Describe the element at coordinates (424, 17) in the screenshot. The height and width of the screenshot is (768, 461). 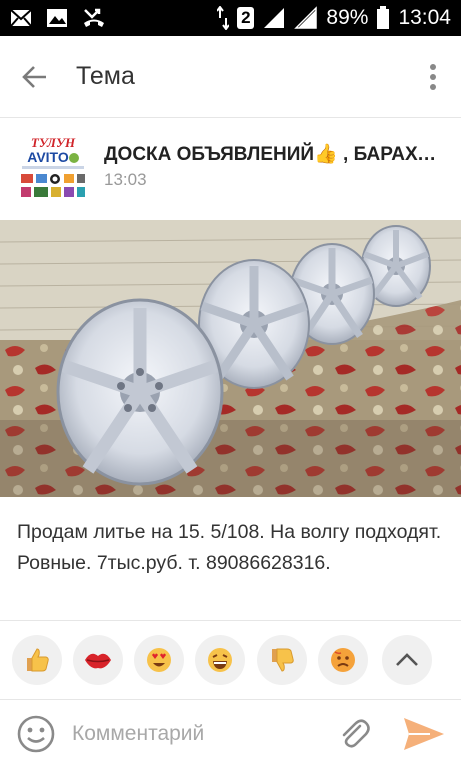
I see `status-time: 13:04` at that location.